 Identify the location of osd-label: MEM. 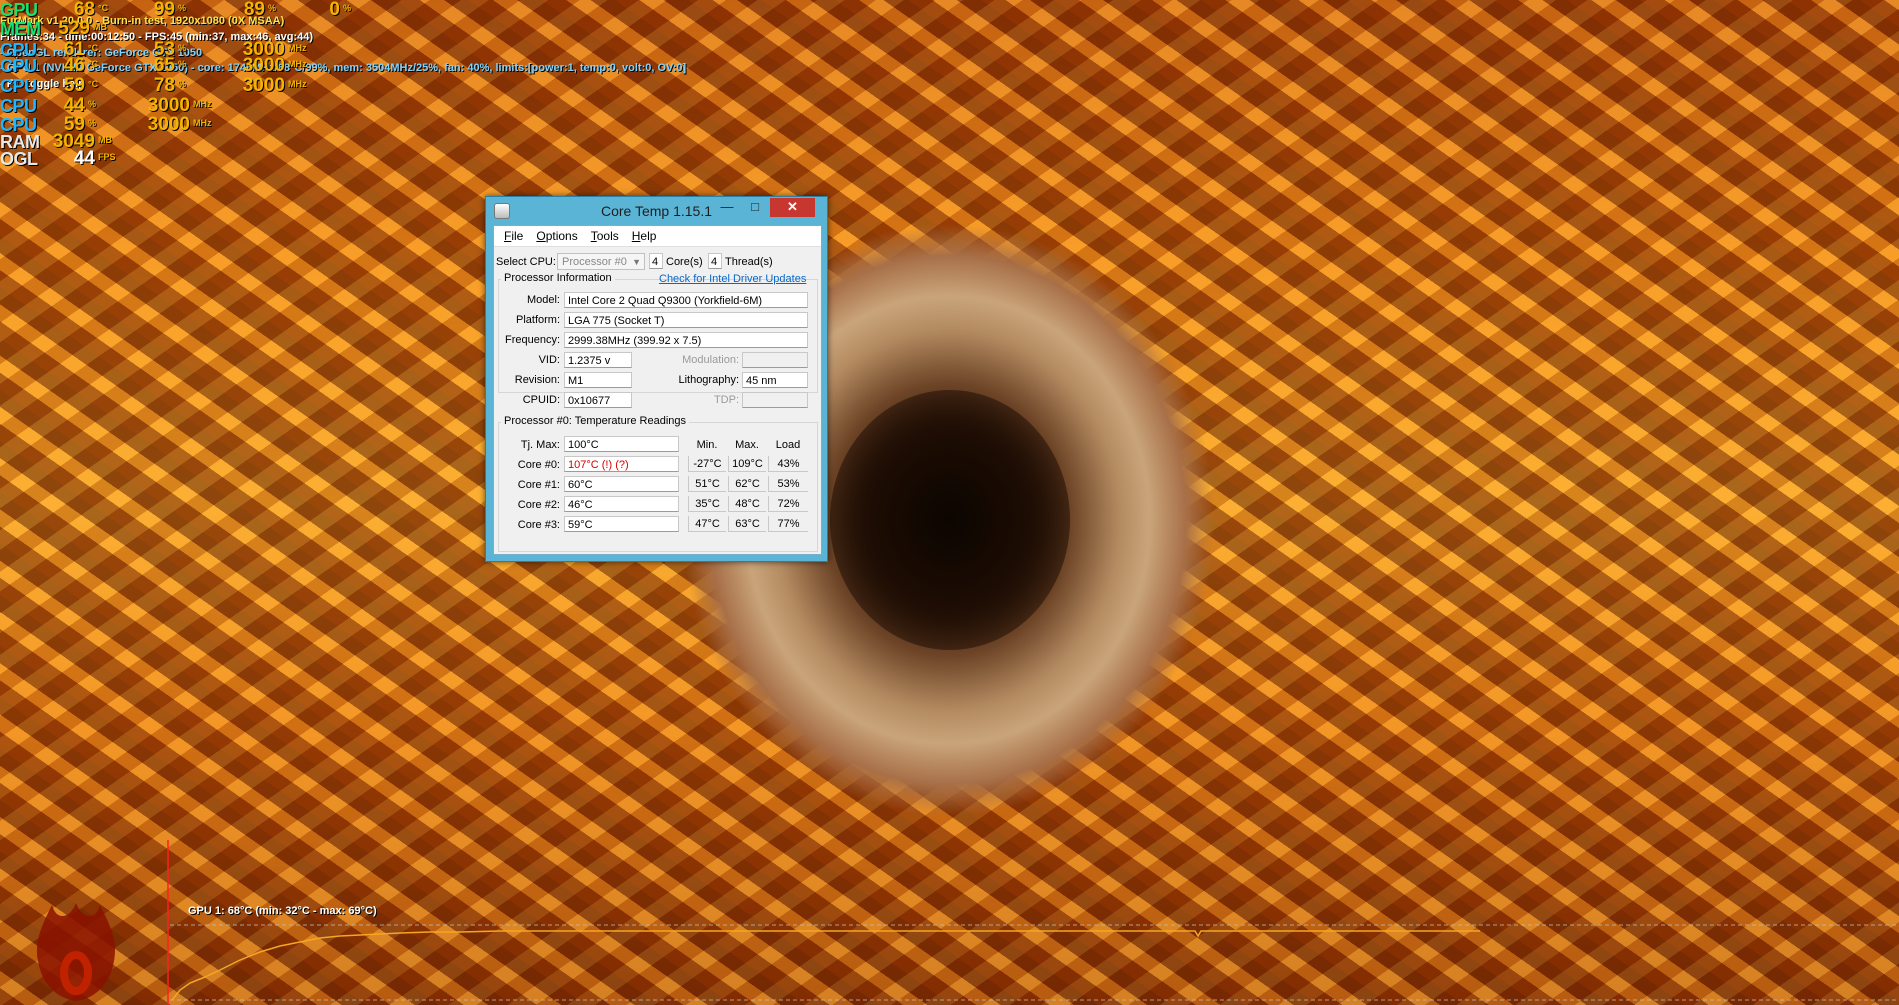
(20, 29).